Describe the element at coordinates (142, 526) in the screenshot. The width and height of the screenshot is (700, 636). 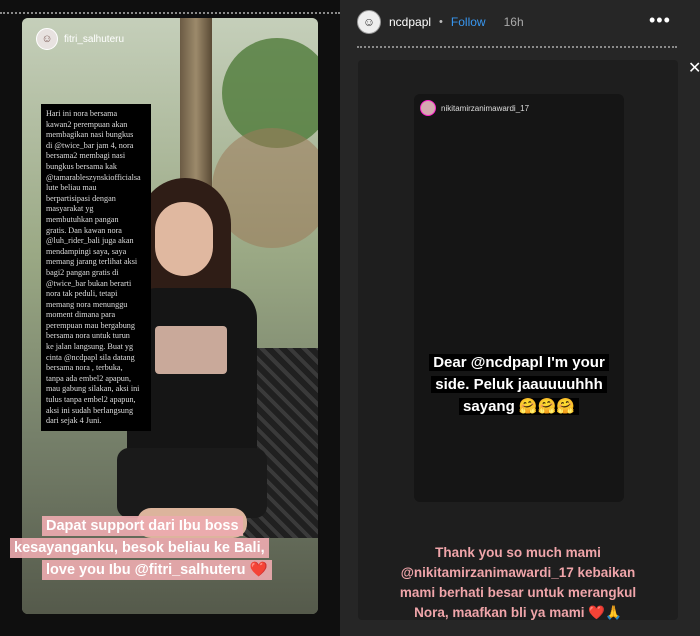
I see `pink-caption-line-1: Dapat support dari Ibu boss` at that location.